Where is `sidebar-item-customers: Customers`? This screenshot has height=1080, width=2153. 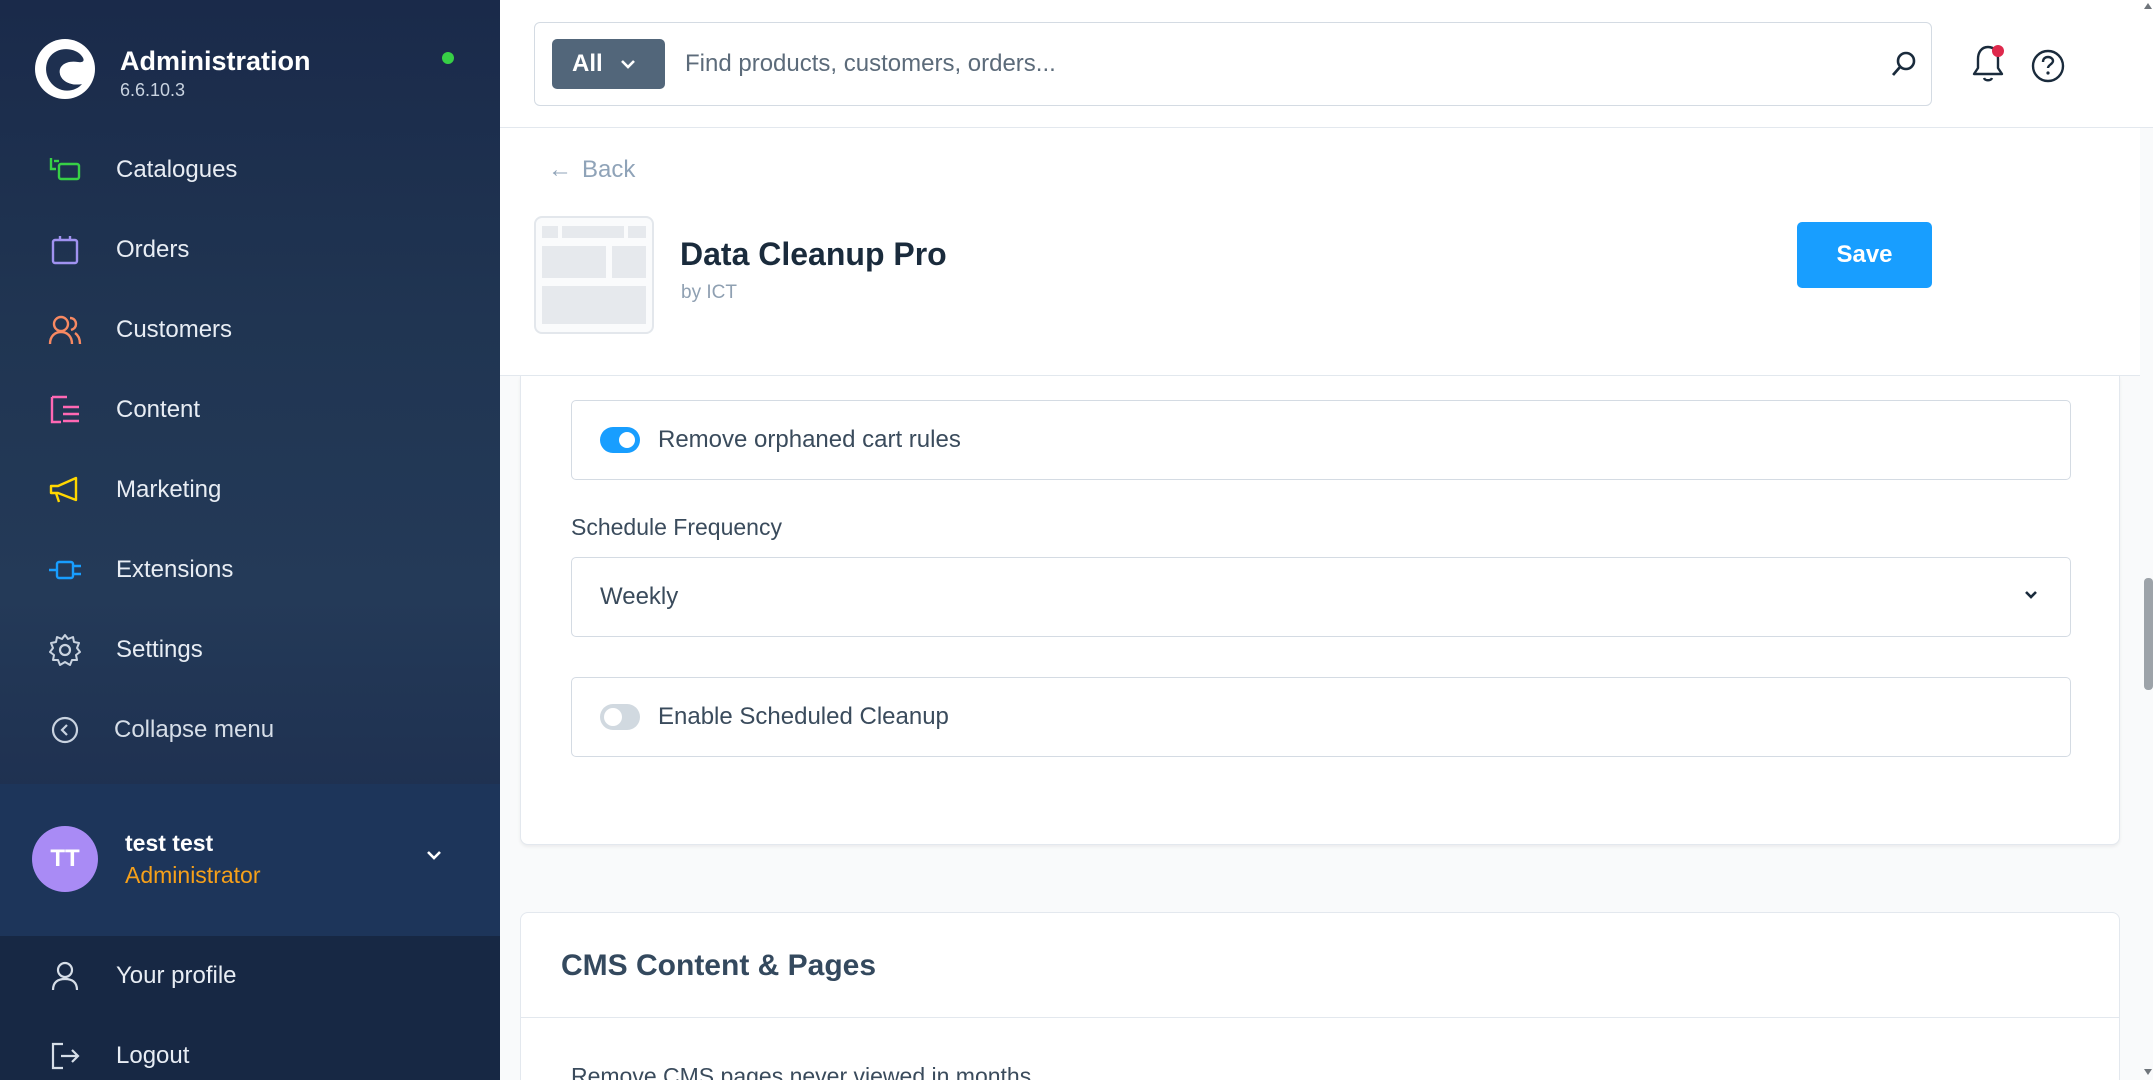 sidebar-item-customers: Customers is located at coordinates (250, 330).